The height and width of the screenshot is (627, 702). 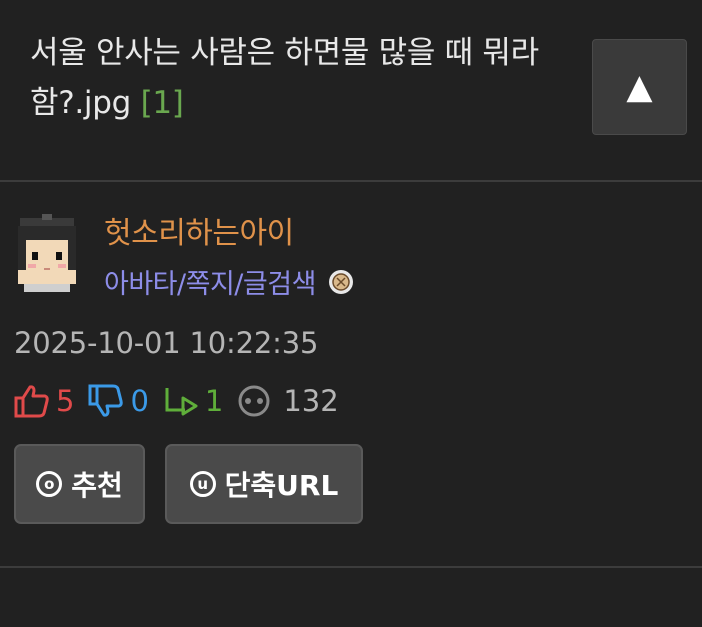 What do you see at coordinates (97, 485) in the screenshot?
I see `recommend-label: 추천` at bounding box center [97, 485].